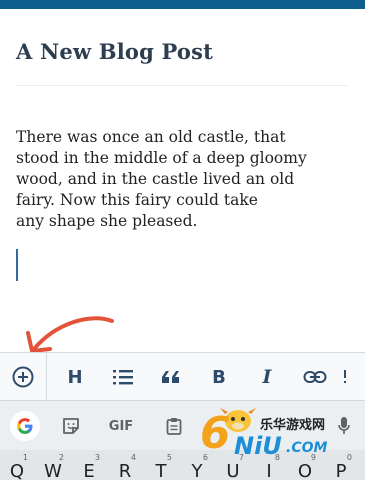 The height and width of the screenshot is (482, 365). Describe the element at coordinates (89, 466) in the screenshot. I see `key: 3E` at that location.